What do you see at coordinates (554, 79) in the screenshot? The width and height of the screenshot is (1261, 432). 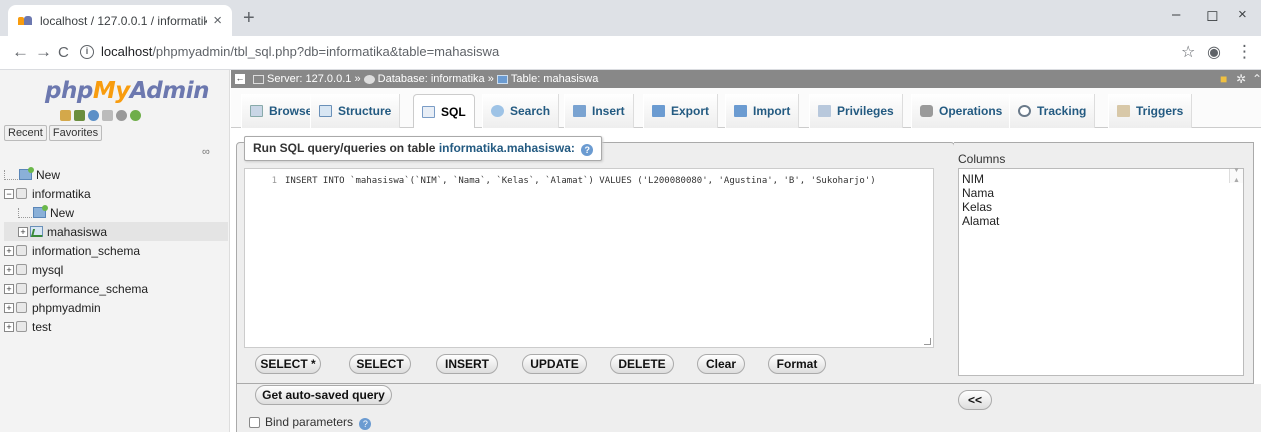 I see `breadcrumb-table: Table: mahasiswa` at bounding box center [554, 79].